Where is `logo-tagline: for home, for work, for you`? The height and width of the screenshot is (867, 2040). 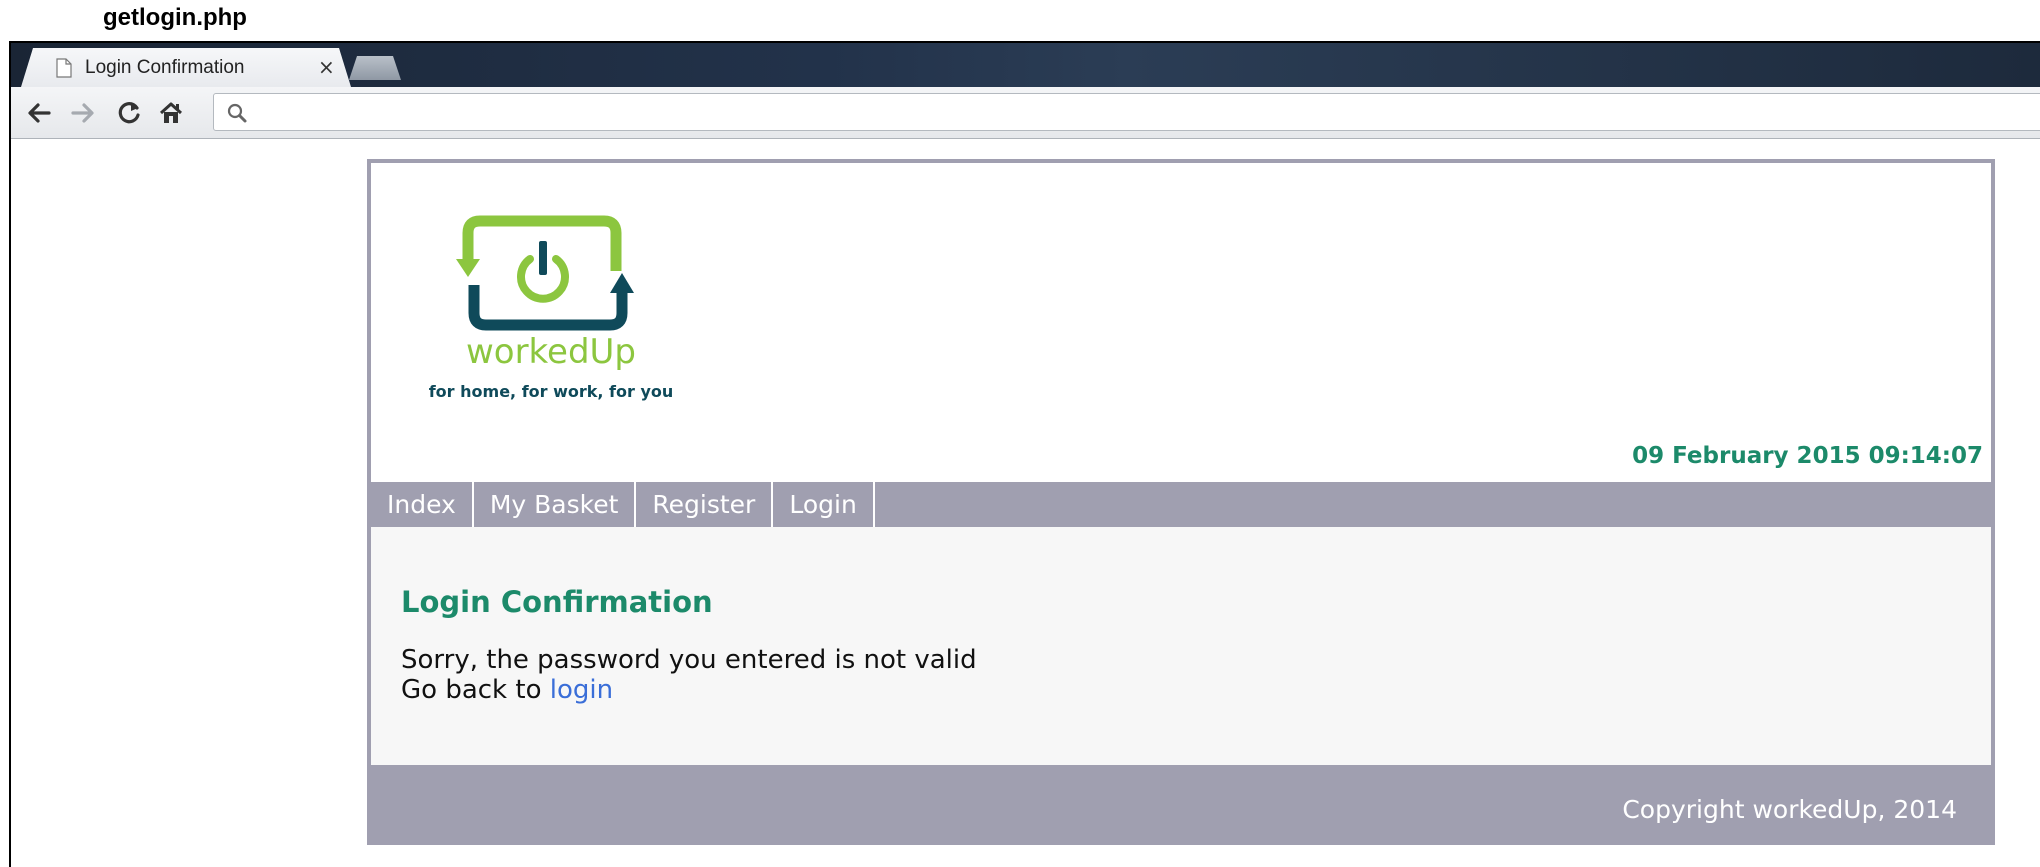 logo-tagline: for home, for work, for you is located at coordinates (551, 391).